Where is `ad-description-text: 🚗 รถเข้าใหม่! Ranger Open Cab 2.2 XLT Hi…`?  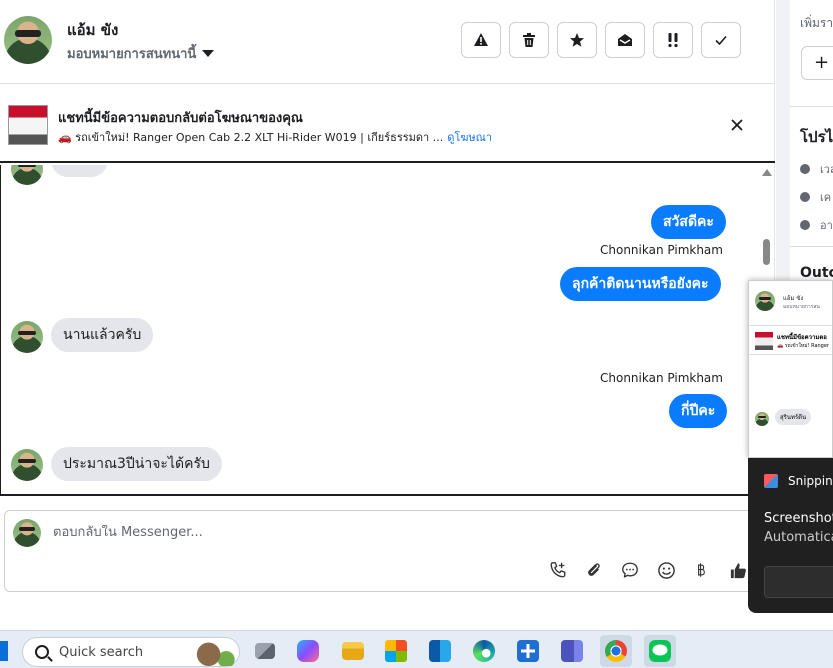
ad-description-text: 🚗 รถเข้าใหม่! Ranger Open Cab 2.2 XLT Hi… is located at coordinates (251, 137).